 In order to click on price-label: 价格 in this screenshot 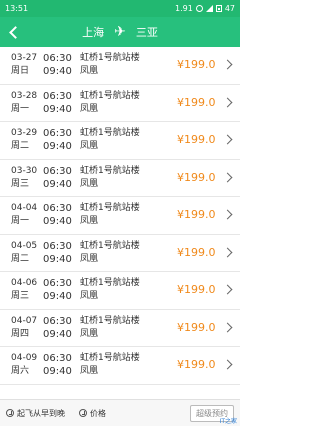, I will do `click(98, 413)`.